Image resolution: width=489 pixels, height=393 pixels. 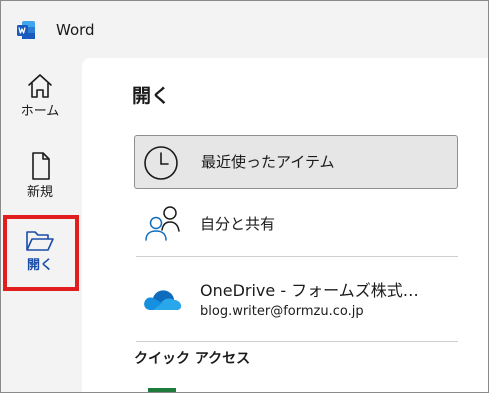 What do you see at coordinates (26, 30) in the screenshot?
I see `word-logo-icon` at bounding box center [26, 30].